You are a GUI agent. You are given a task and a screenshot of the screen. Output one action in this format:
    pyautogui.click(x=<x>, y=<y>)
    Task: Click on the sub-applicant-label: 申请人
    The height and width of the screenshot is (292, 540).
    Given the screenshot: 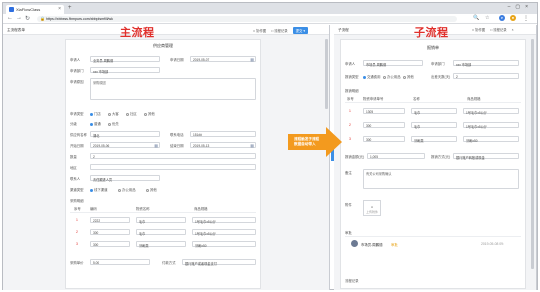 What is the action you would take?
    pyautogui.click(x=350, y=64)
    